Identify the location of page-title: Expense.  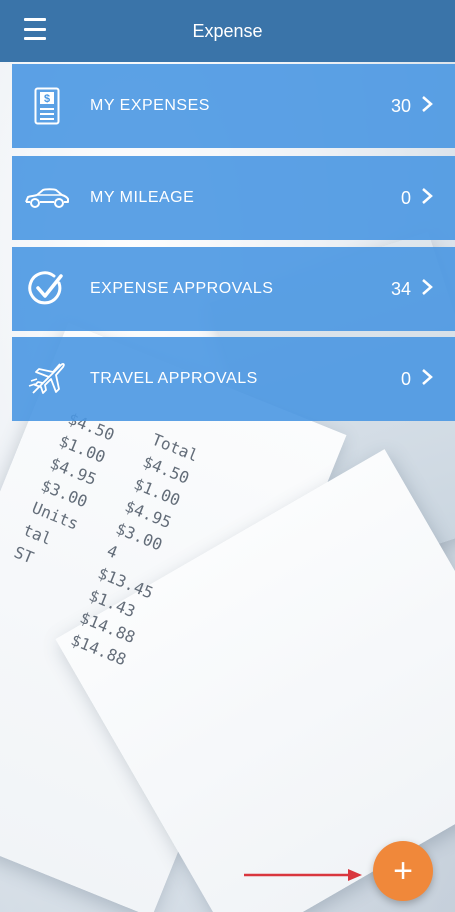
(227, 30).